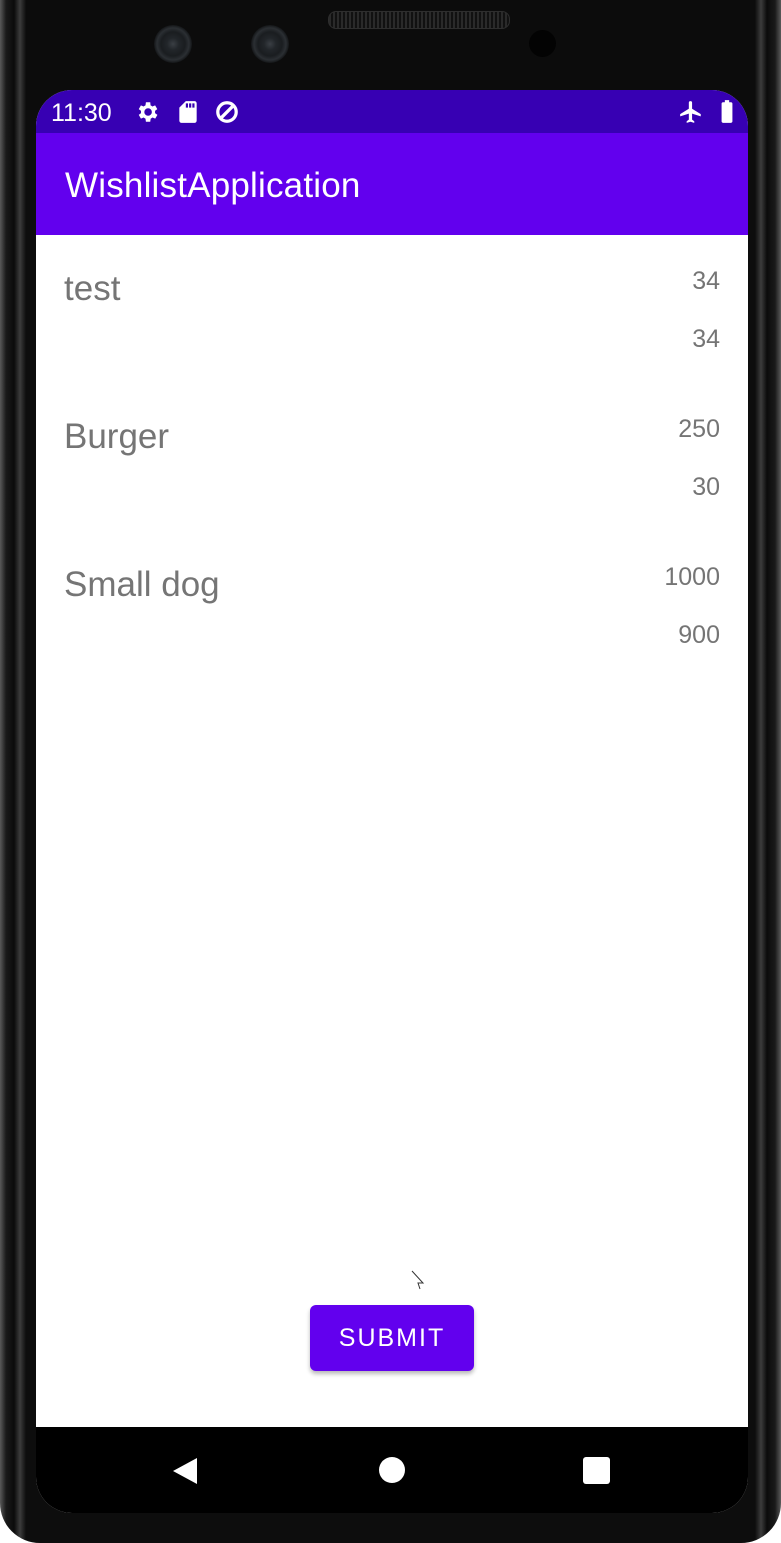  I want to click on list-item: Small dog 1000 900, so click(392, 605).